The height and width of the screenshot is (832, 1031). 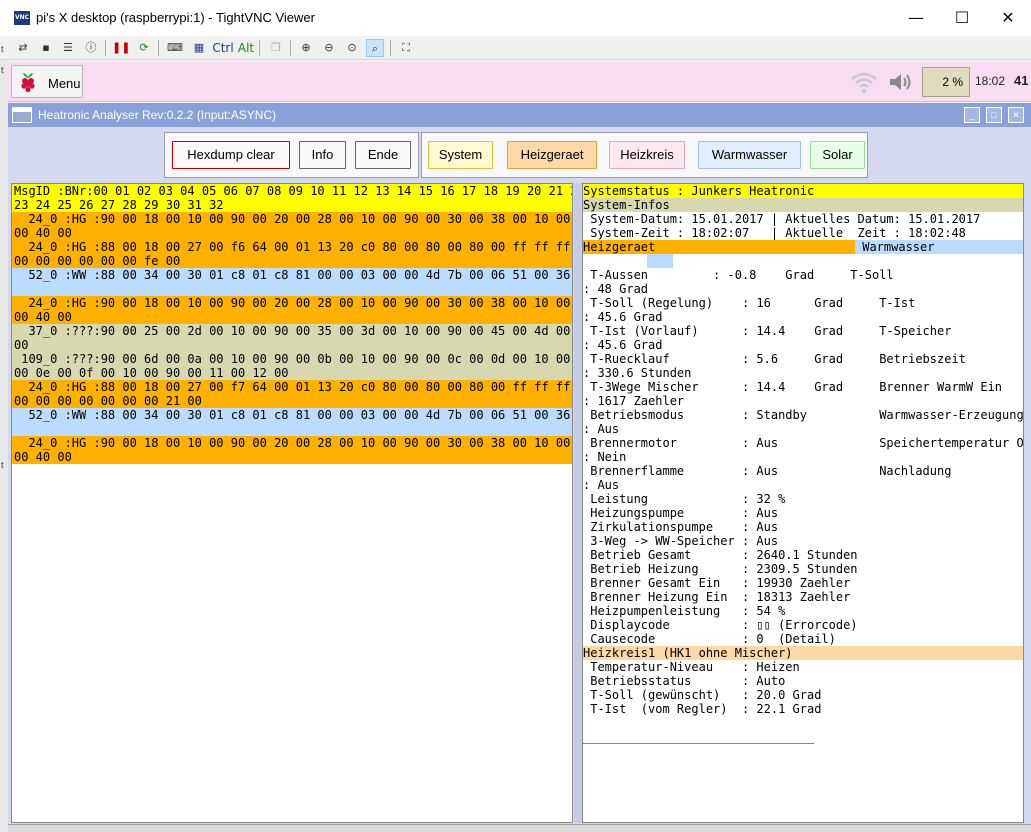 What do you see at coordinates (515, 48) in the screenshot?
I see `vnc-toolbar: ⇄ ▪ ☰ ⓘ ❚❚ ⟳ ⌨ ▦ Ctrl Alt ❐ ⊕ ⊖ ⊙ ⌕ ⛶` at bounding box center [515, 48].